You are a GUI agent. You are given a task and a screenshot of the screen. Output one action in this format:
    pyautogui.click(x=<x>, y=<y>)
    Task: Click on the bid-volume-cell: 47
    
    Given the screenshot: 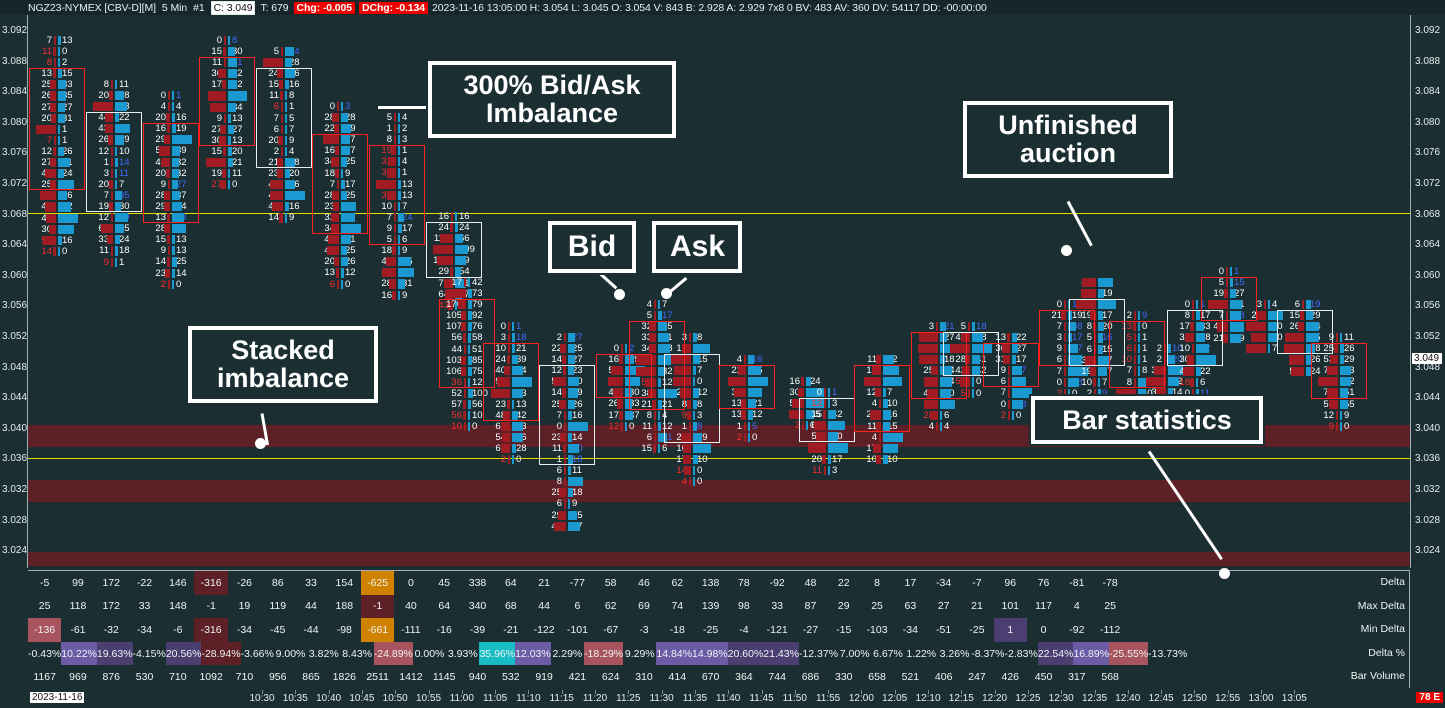 What is the action you would take?
    pyautogui.click(x=733, y=381)
    